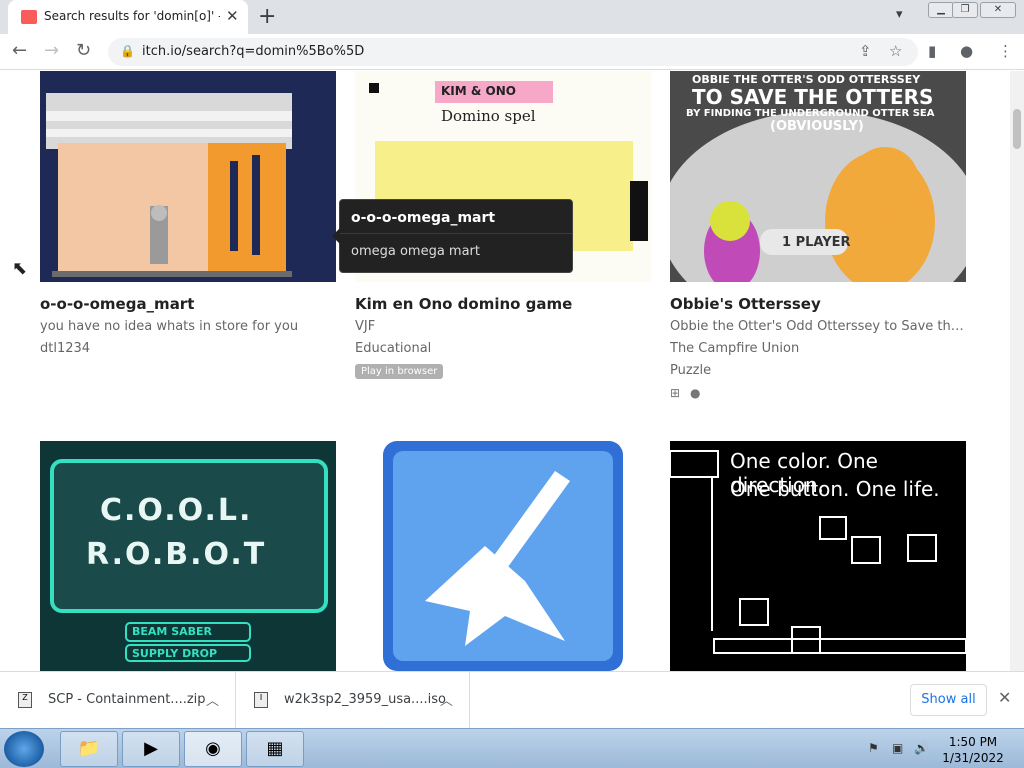 The width and height of the screenshot is (1024, 768). I want to click on tooltip-subtitle: omega omega mart, so click(416, 251).